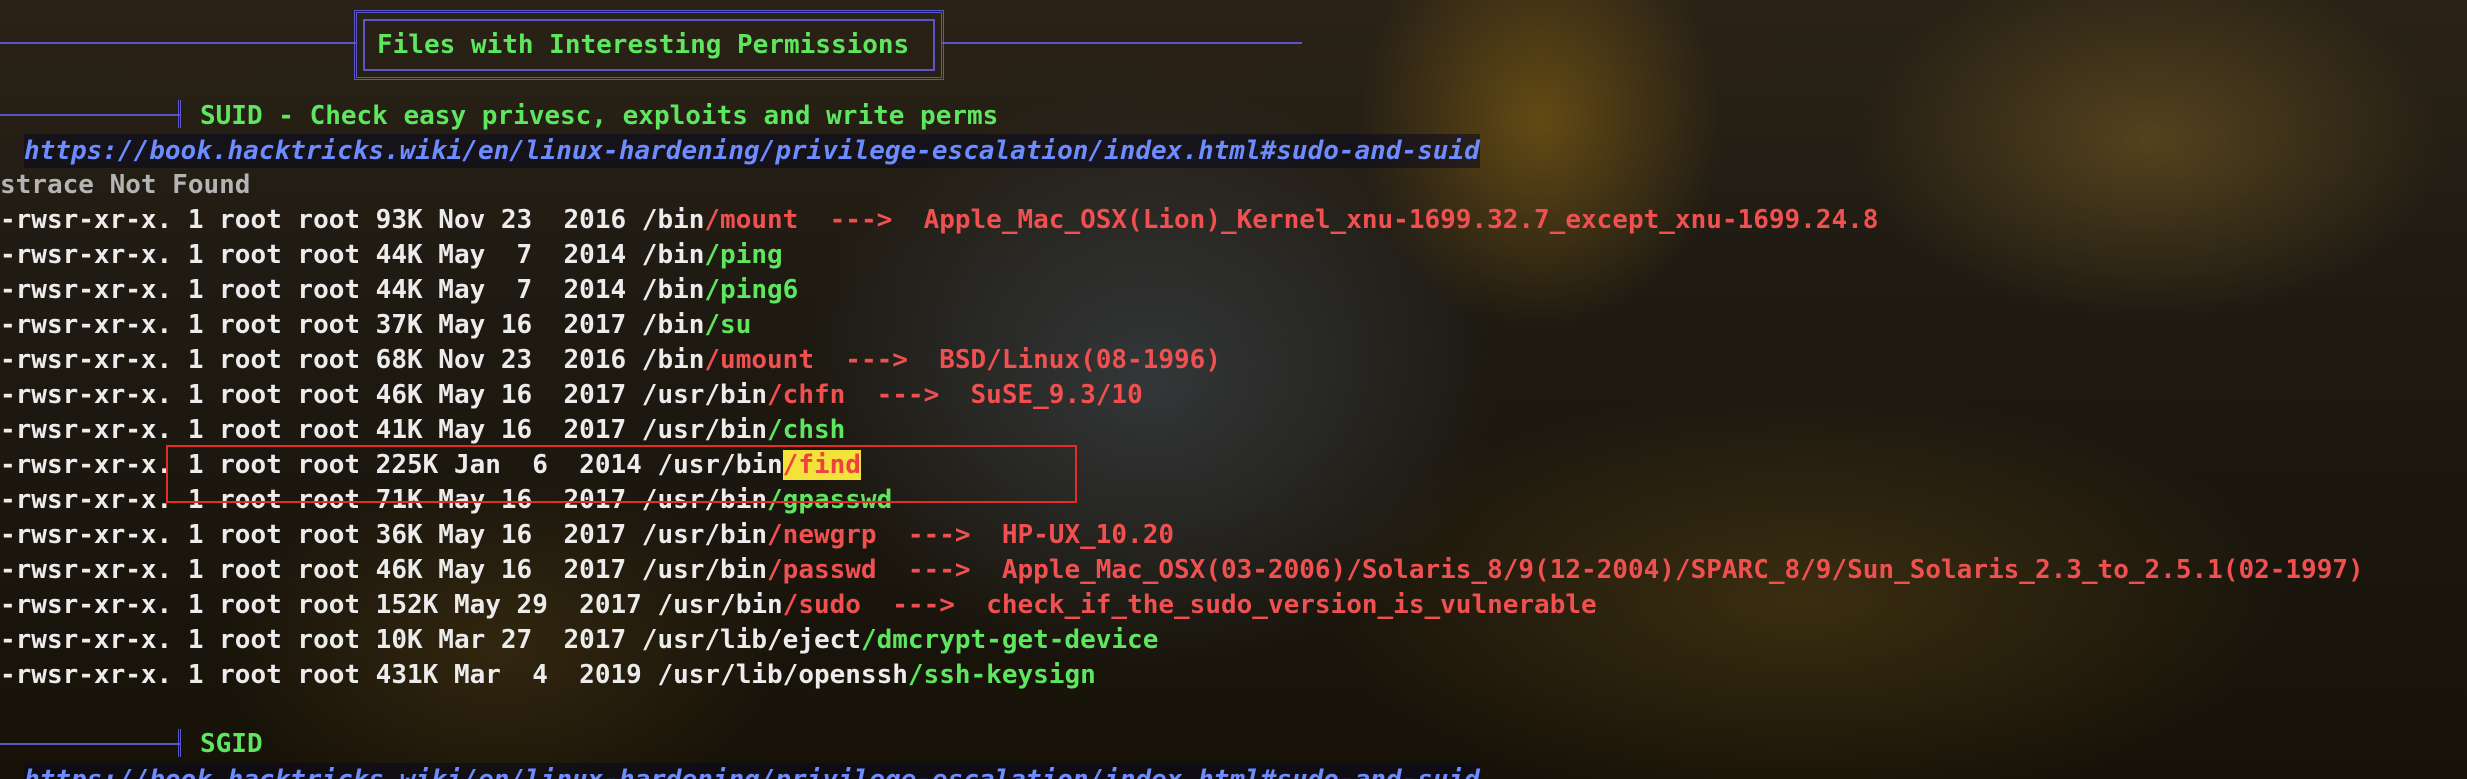 The image size is (2467, 779). I want to click on file-name: /chsh, so click(806, 430).